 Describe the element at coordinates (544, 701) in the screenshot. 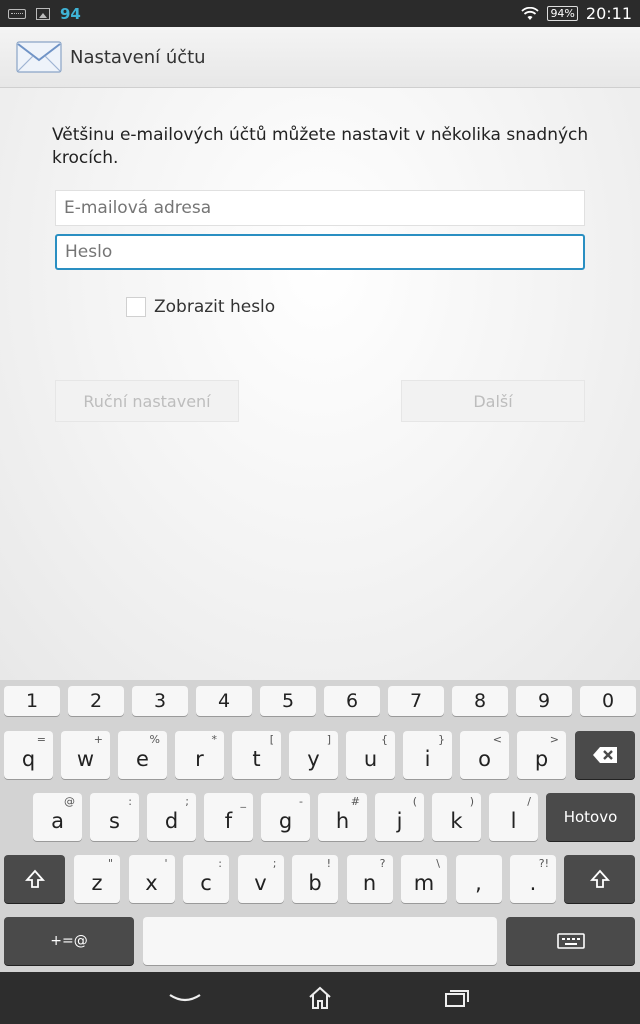

I see `key-9: 9` at that location.